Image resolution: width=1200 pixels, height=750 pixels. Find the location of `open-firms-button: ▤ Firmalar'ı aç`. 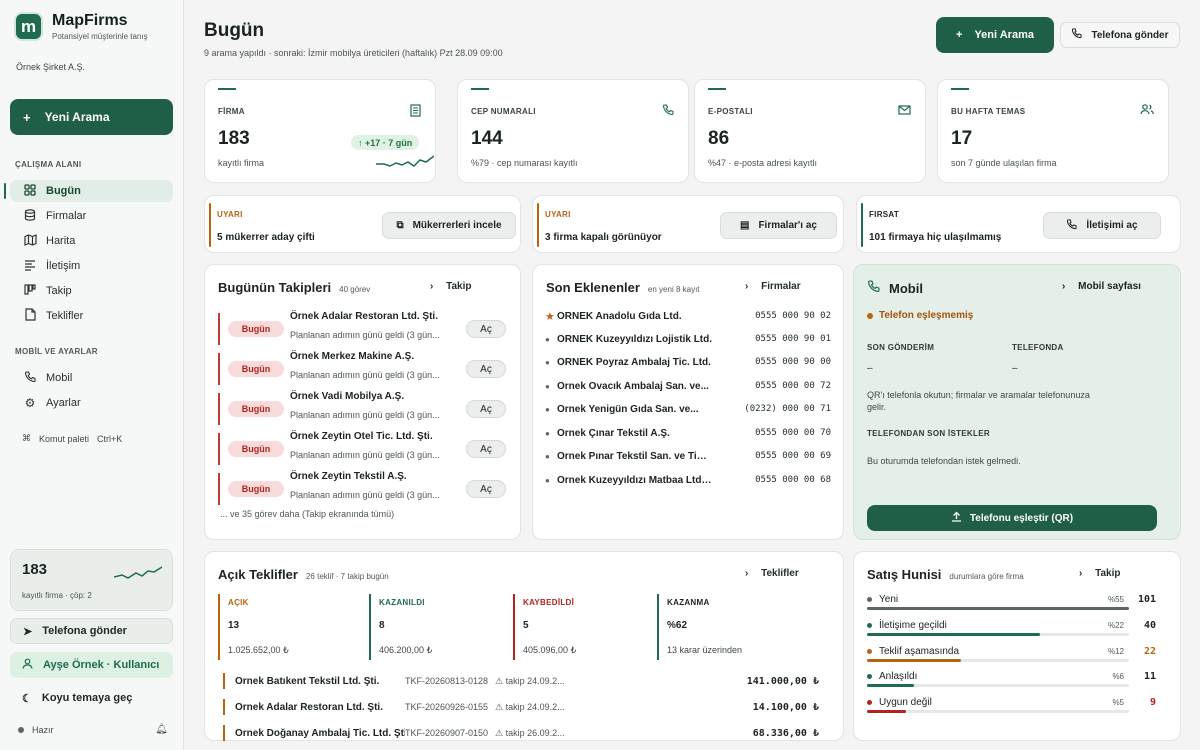

open-firms-button: ▤ Firmalar'ı aç is located at coordinates (778, 225).